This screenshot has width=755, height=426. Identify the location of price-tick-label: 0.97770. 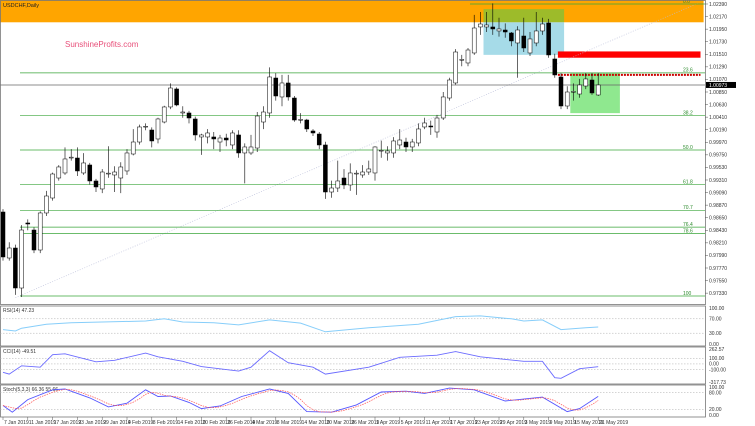
(718, 269).